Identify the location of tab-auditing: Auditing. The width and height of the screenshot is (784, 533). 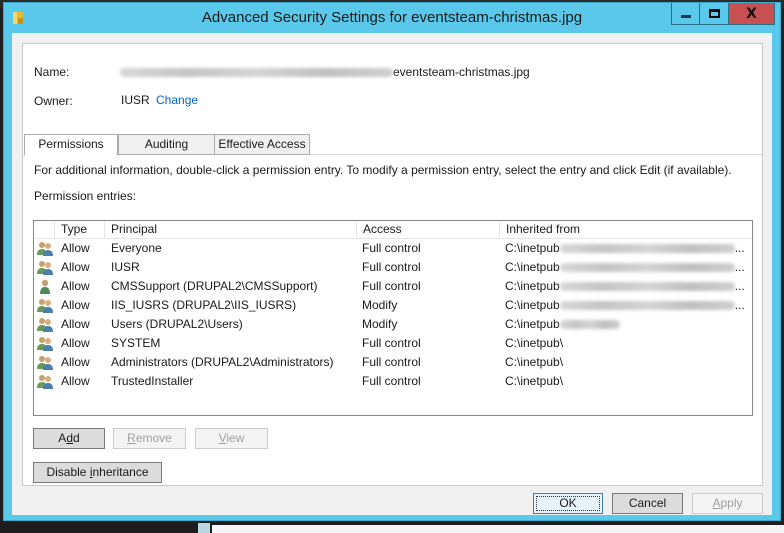
(166, 144).